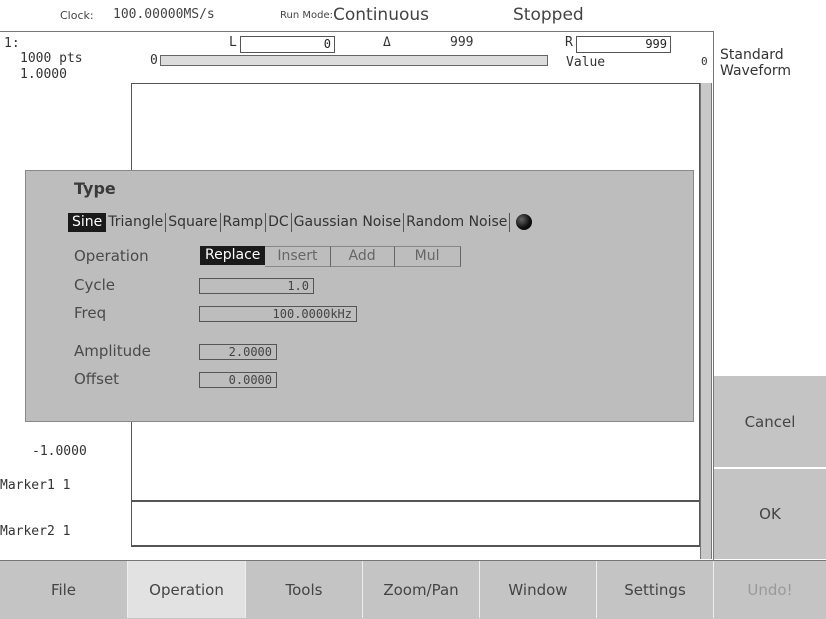 The height and width of the screenshot is (619, 826). What do you see at coordinates (770, 513) in the screenshot?
I see `ok-button: OK` at bounding box center [770, 513].